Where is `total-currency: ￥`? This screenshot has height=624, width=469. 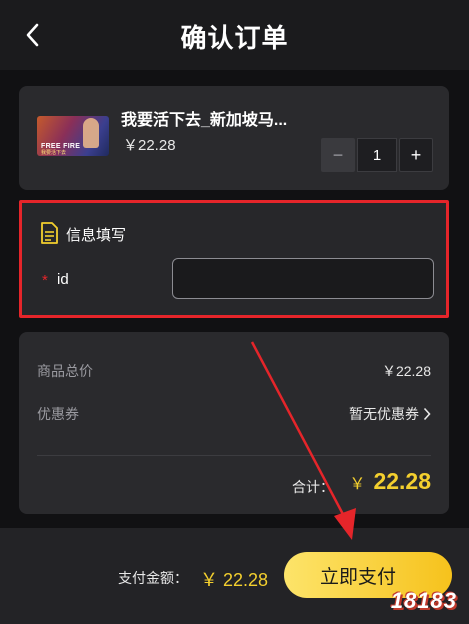 total-currency: ￥ is located at coordinates (357, 484).